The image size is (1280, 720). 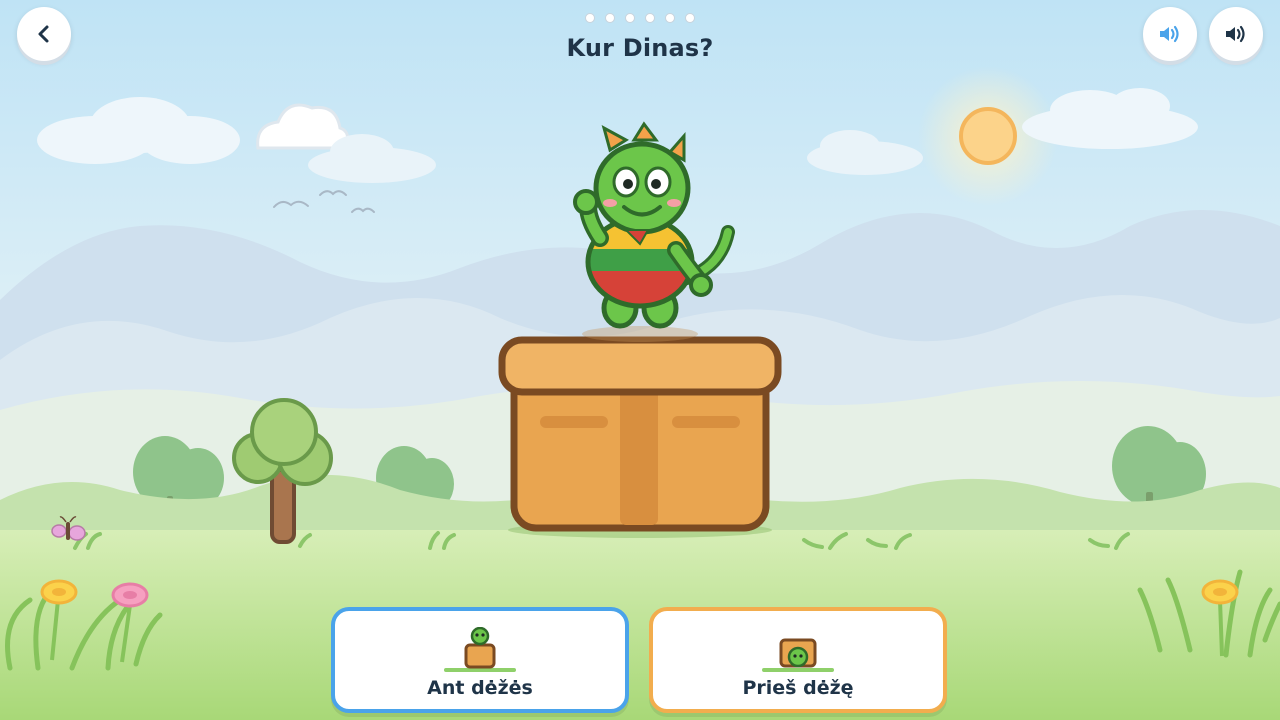 I want to click on answer-option-on-box: Ant dėžės, so click(x=480, y=660).